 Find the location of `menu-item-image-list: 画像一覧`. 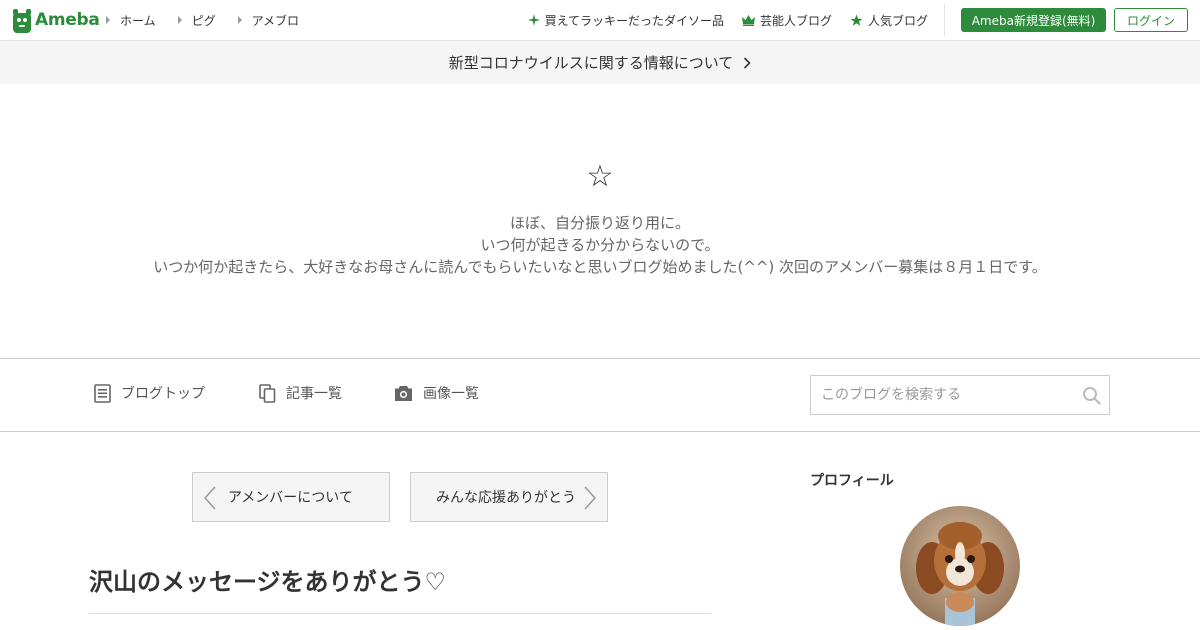

menu-item-image-list: 画像一覧 is located at coordinates (436, 393).